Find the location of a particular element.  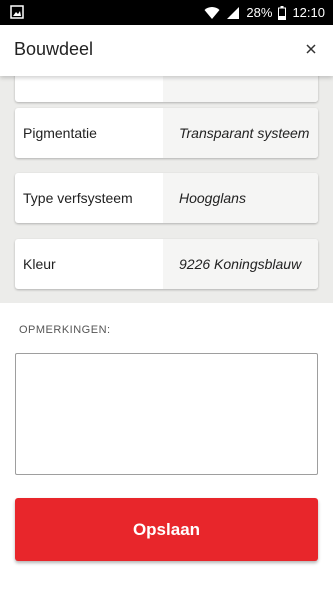

field-label: Pigmentatie is located at coordinates (60, 133).